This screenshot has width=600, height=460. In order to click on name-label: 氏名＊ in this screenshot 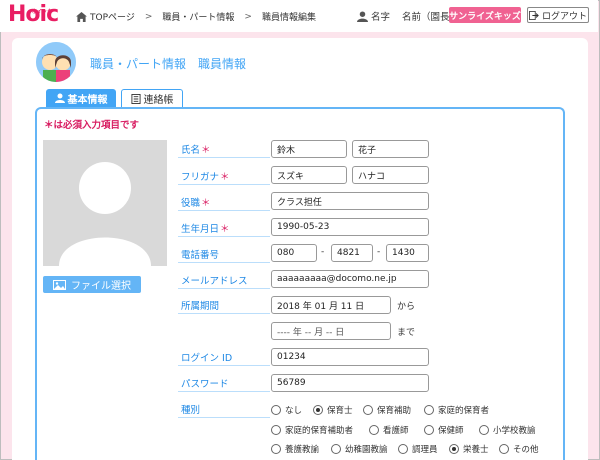, I will do `click(224, 149)`.